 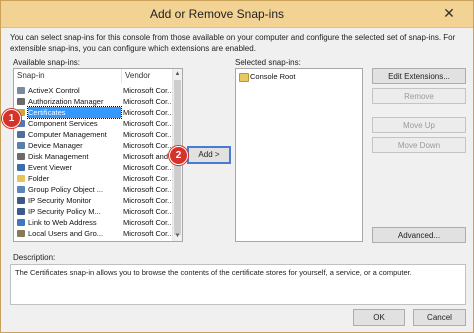 I want to click on remove-button: Remove, so click(x=419, y=96).